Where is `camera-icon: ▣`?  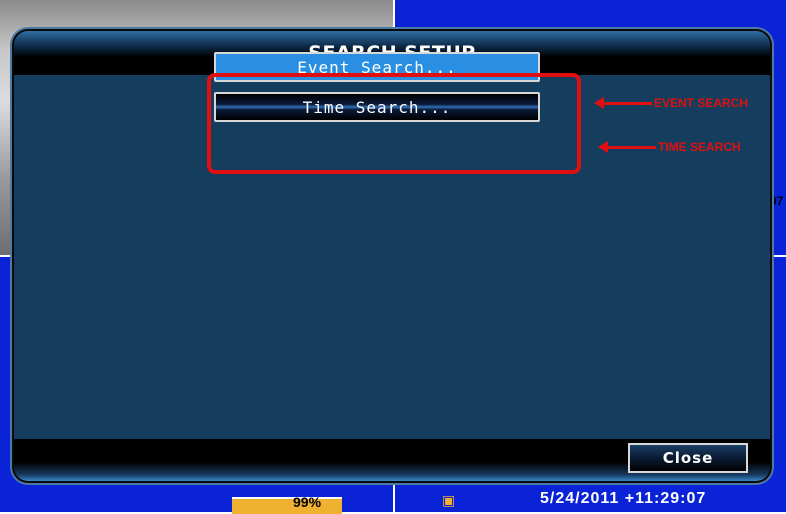 camera-icon: ▣ is located at coordinates (449, 501).